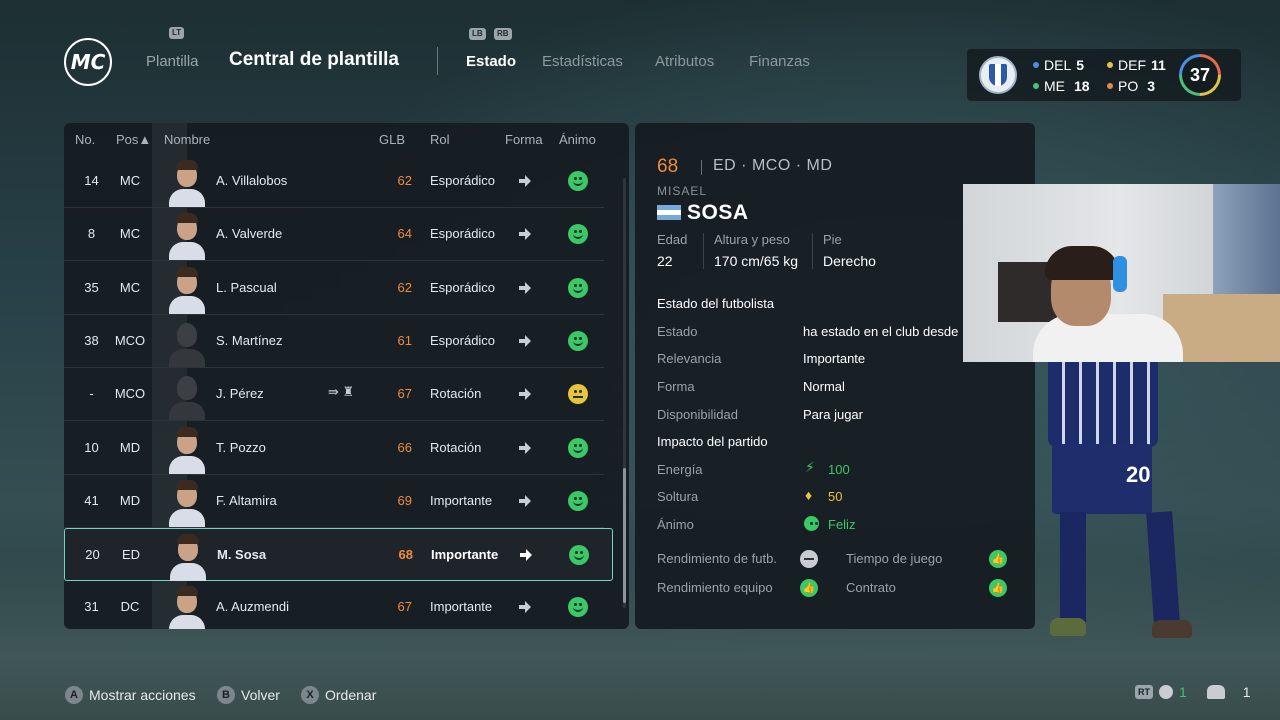 The width and height of the screenshot is (1280, 720). Describe the element at coordinates (894, 558) in the screenshot. I see `tiempo-juego-label: Tiempo de juego` at that location.